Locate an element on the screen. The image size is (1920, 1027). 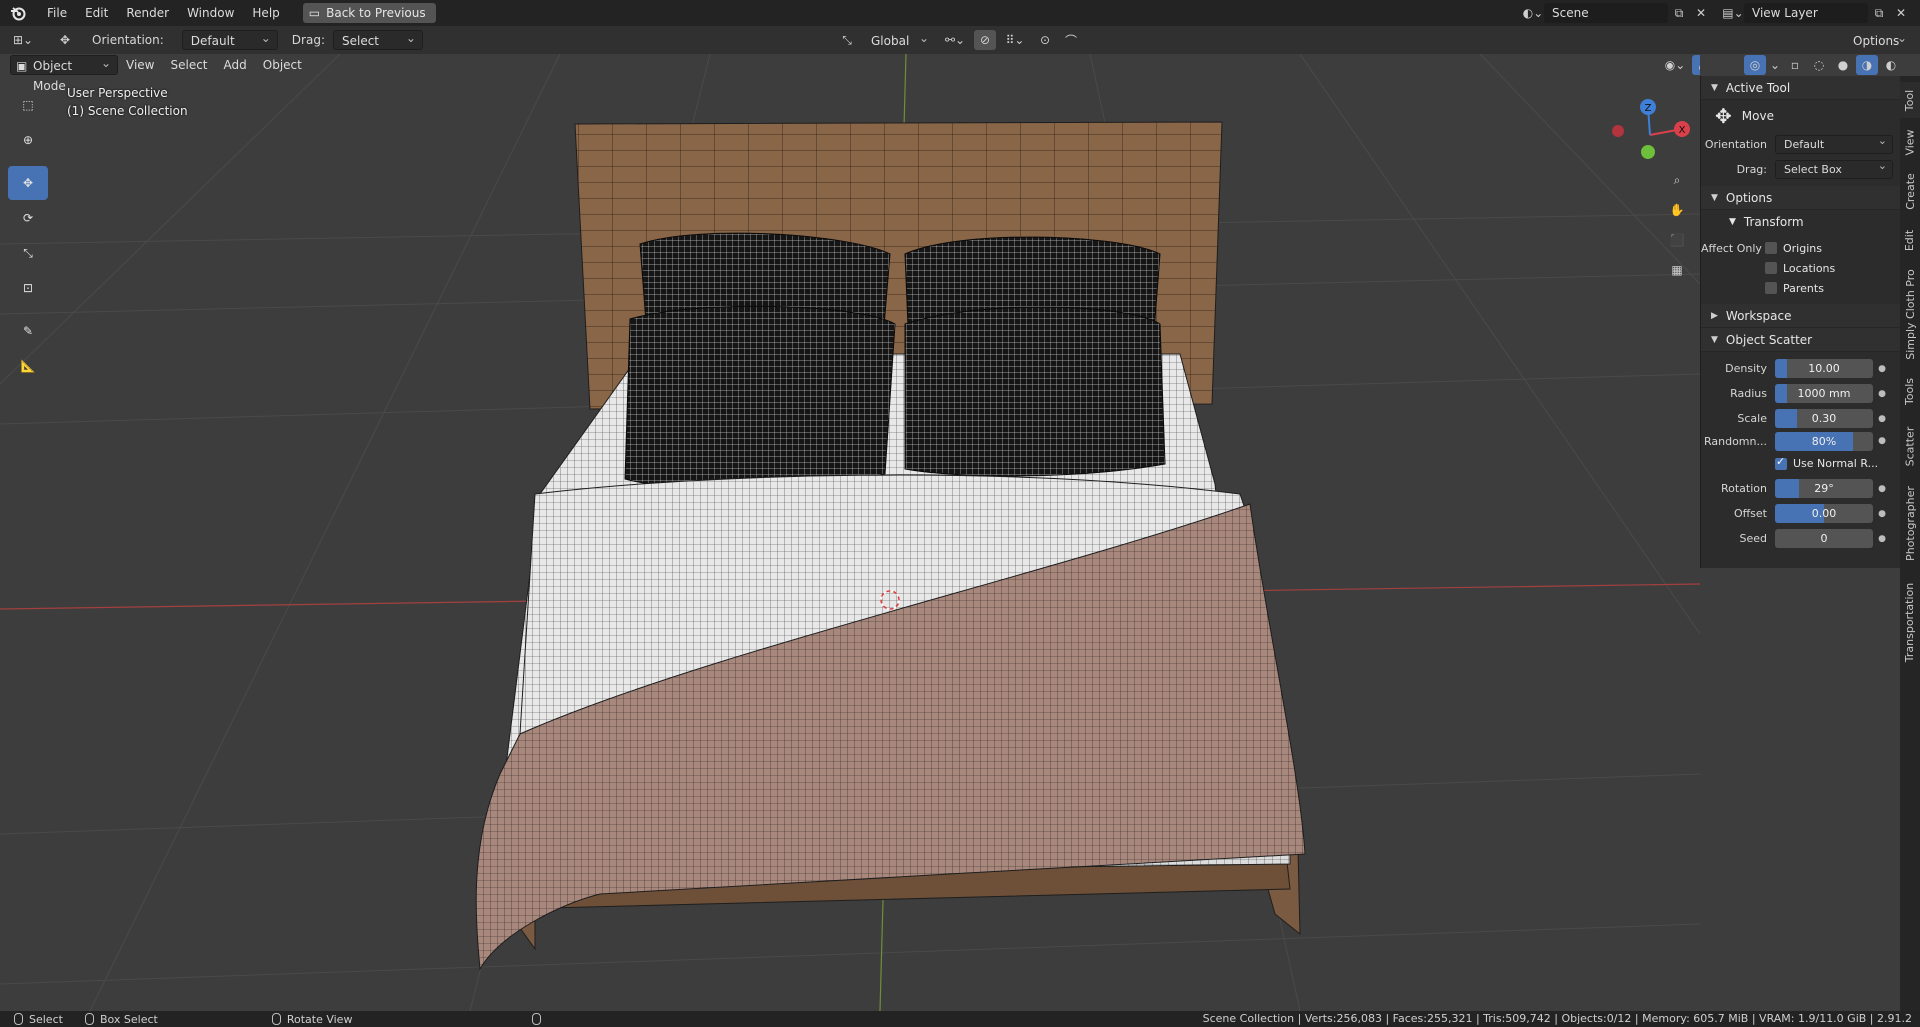
menu-help: Help is located at coordinates (265, 13).